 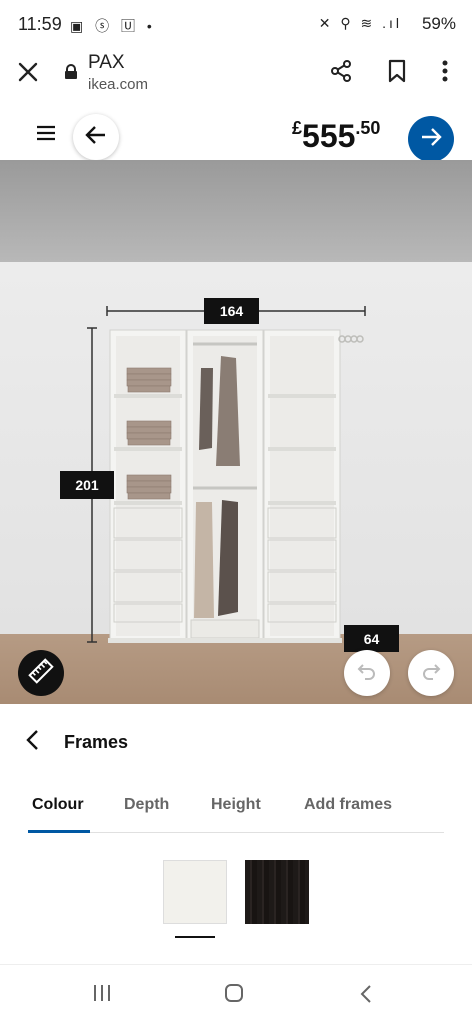 I want to click on redo-icon, so click(x=431, y=673).